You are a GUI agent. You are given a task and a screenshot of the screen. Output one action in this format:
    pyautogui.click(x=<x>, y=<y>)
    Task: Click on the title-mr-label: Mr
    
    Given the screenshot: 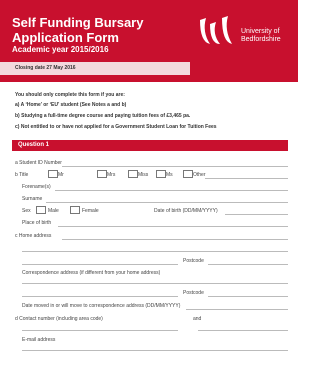 What is the action you would take?
    pyautogui.click(x=61, y=175)
    